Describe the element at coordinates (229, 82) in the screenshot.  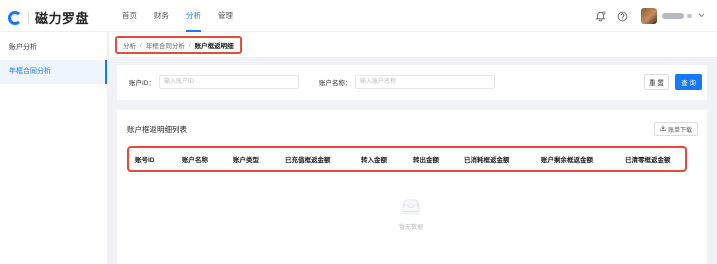
I see `account-id-input` at that location.